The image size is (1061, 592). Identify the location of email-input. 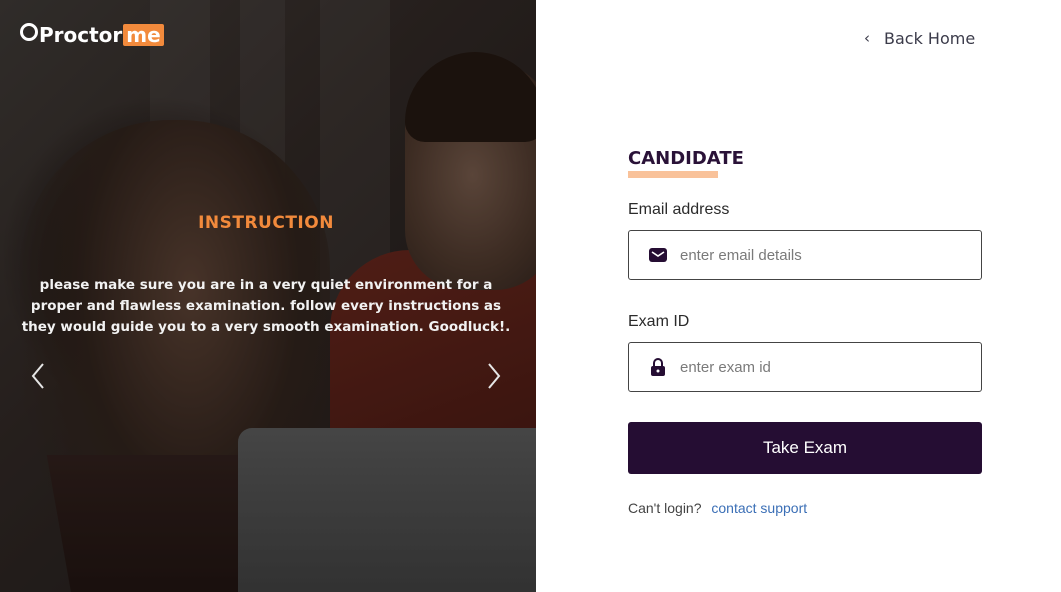
(820, 255).